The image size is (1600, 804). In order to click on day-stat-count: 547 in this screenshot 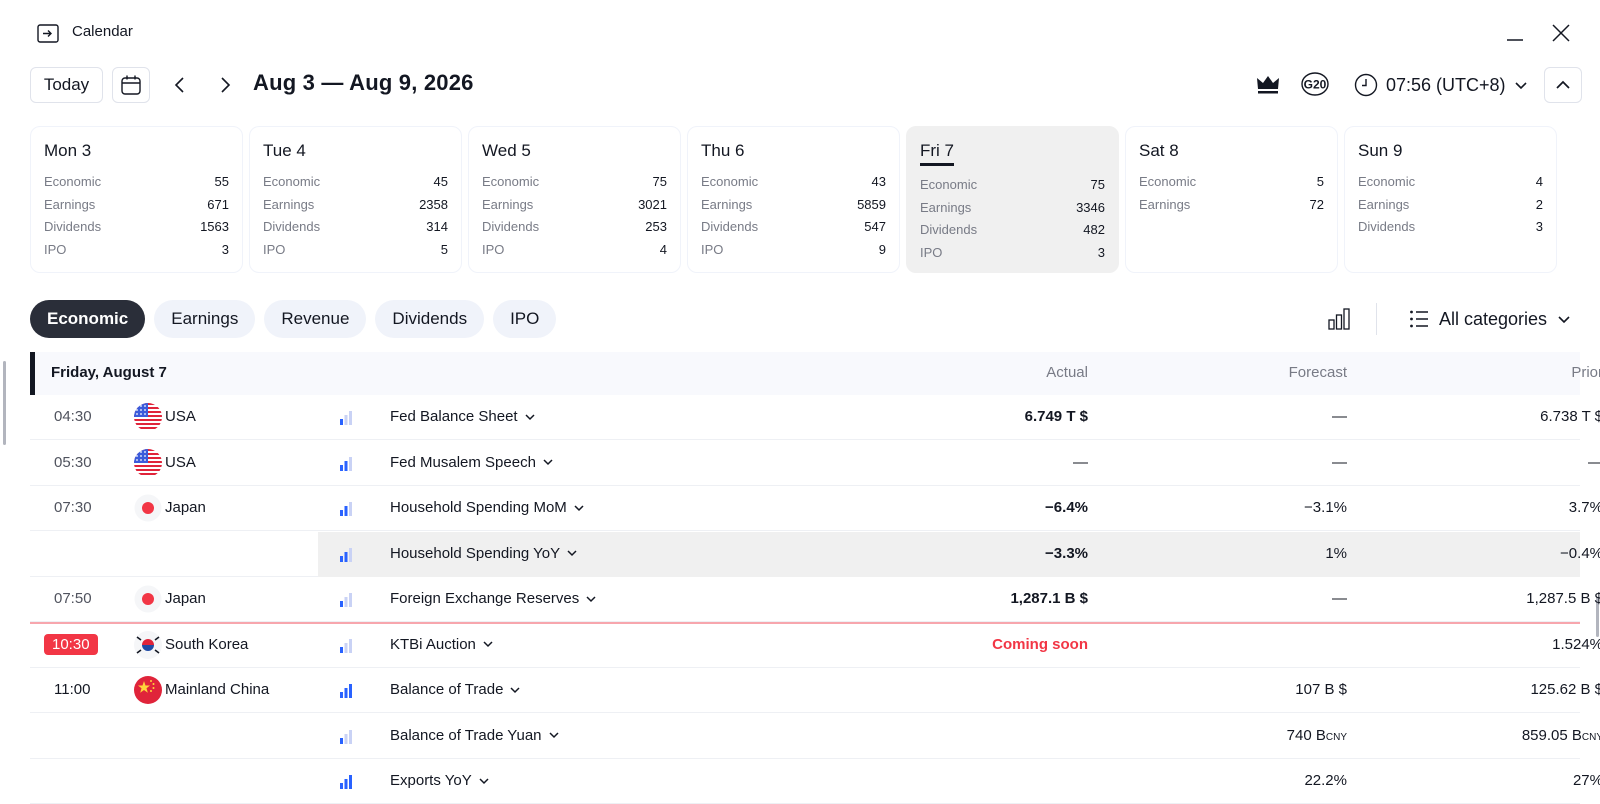, I will do `click(875, 226)`.